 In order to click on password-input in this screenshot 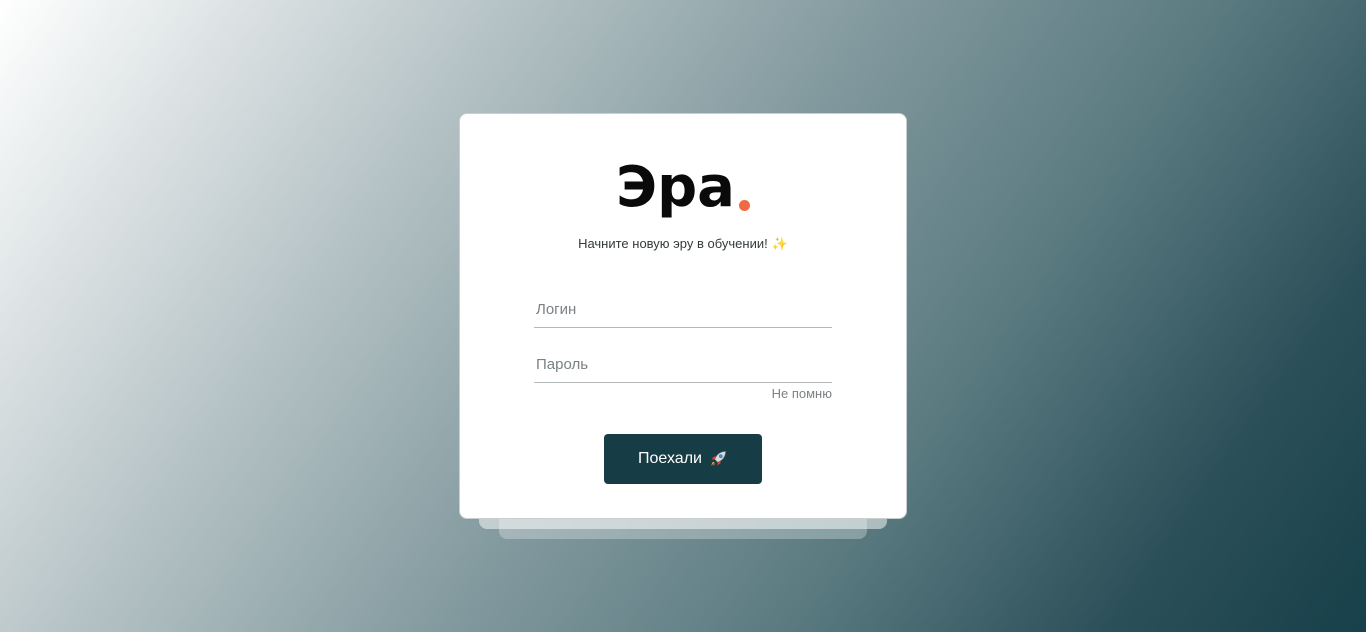, I will do `click(683, 364)`.